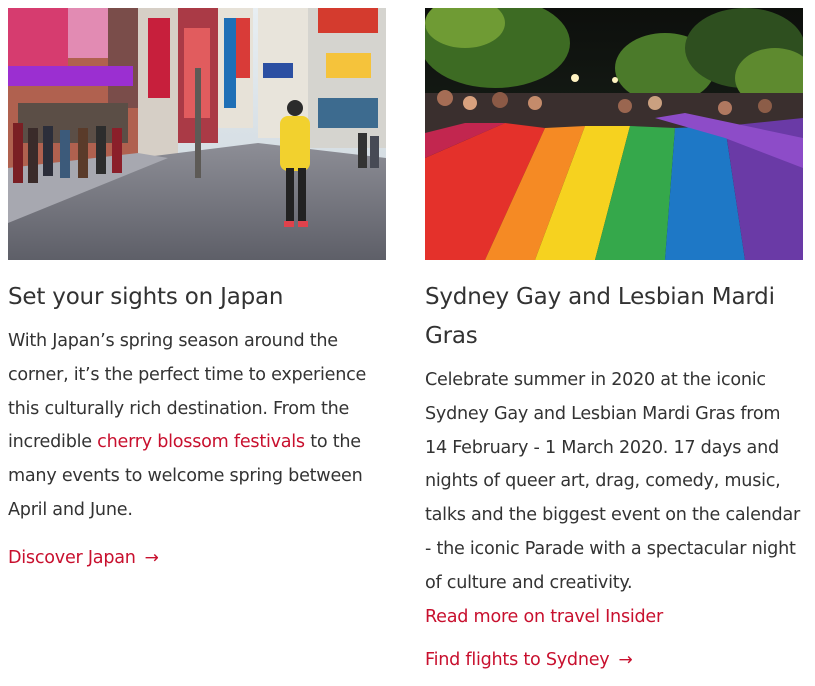 The image size is (815, 686). What do you see at coordinates (201, 442) in the screenshot?
I see `cherry-blossom-link: cherry blossom festivals` at bounding box center [201, 442].